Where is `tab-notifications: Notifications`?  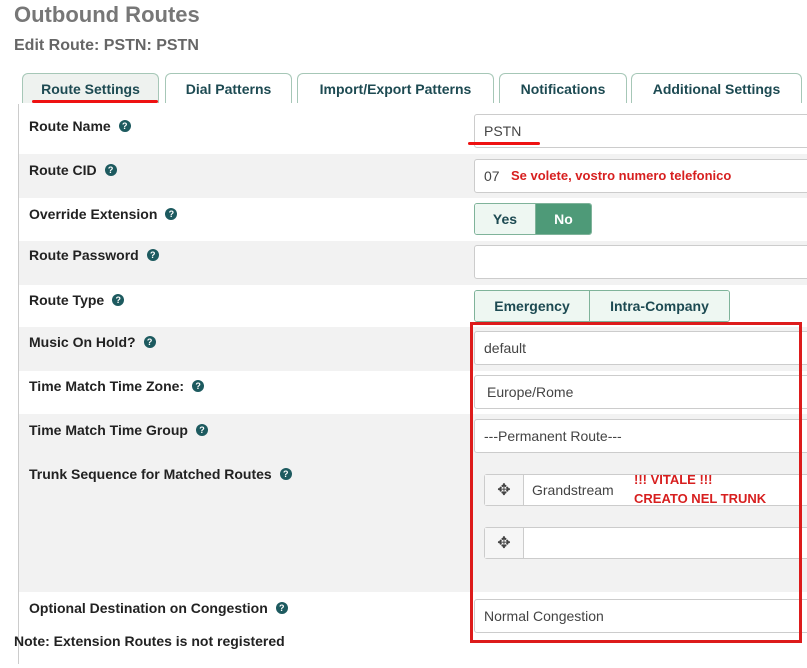 tab-notifications: Notifications is located at coordinates (563, 88).